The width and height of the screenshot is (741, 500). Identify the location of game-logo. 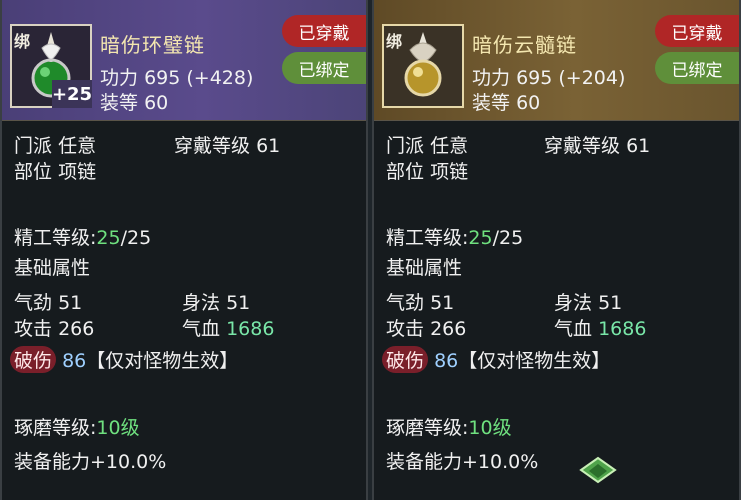
(598, 473).